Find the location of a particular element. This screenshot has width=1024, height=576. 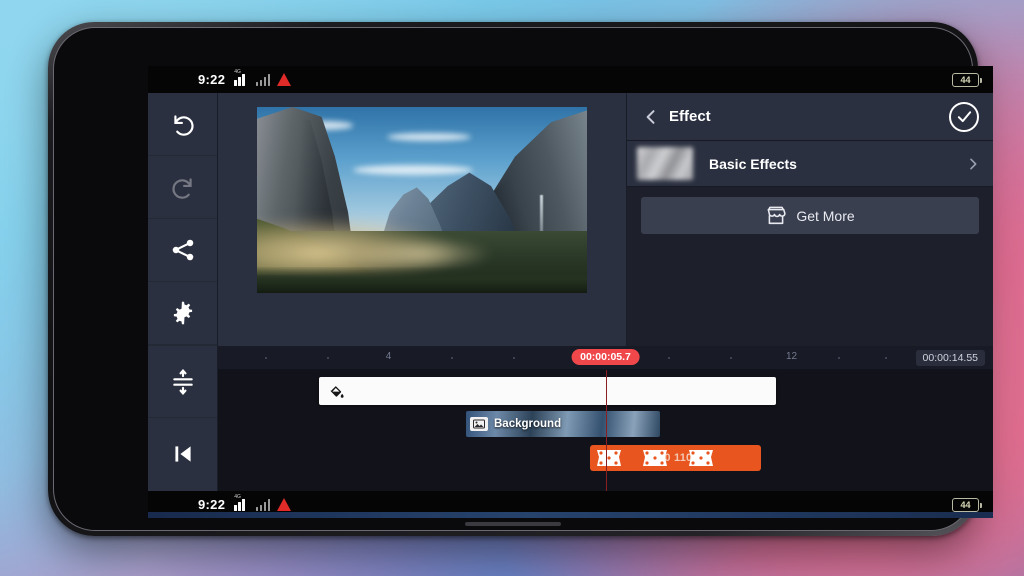

preview-foreground-trees is located at coordinates (422, 280).